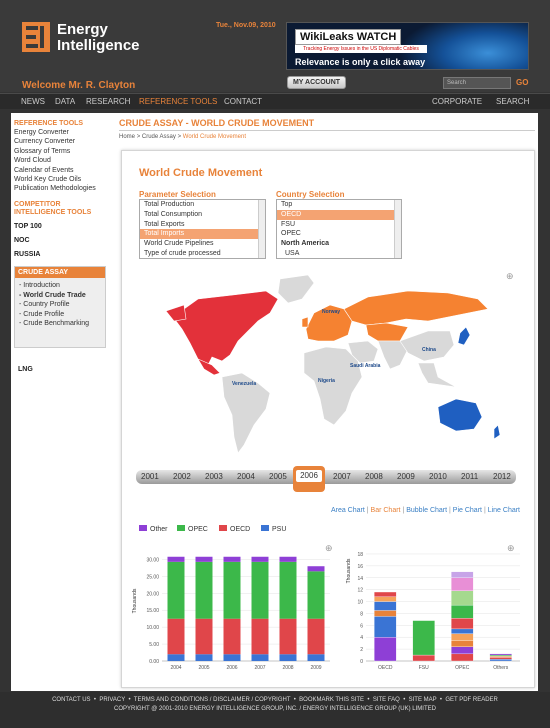 The height and width of the screenshot is (728, 550). Describe the element at coordinates (62, 188) in the screenshot. I see `sidebar-item-publication-methodologies: Publication Methodologies` at that location.